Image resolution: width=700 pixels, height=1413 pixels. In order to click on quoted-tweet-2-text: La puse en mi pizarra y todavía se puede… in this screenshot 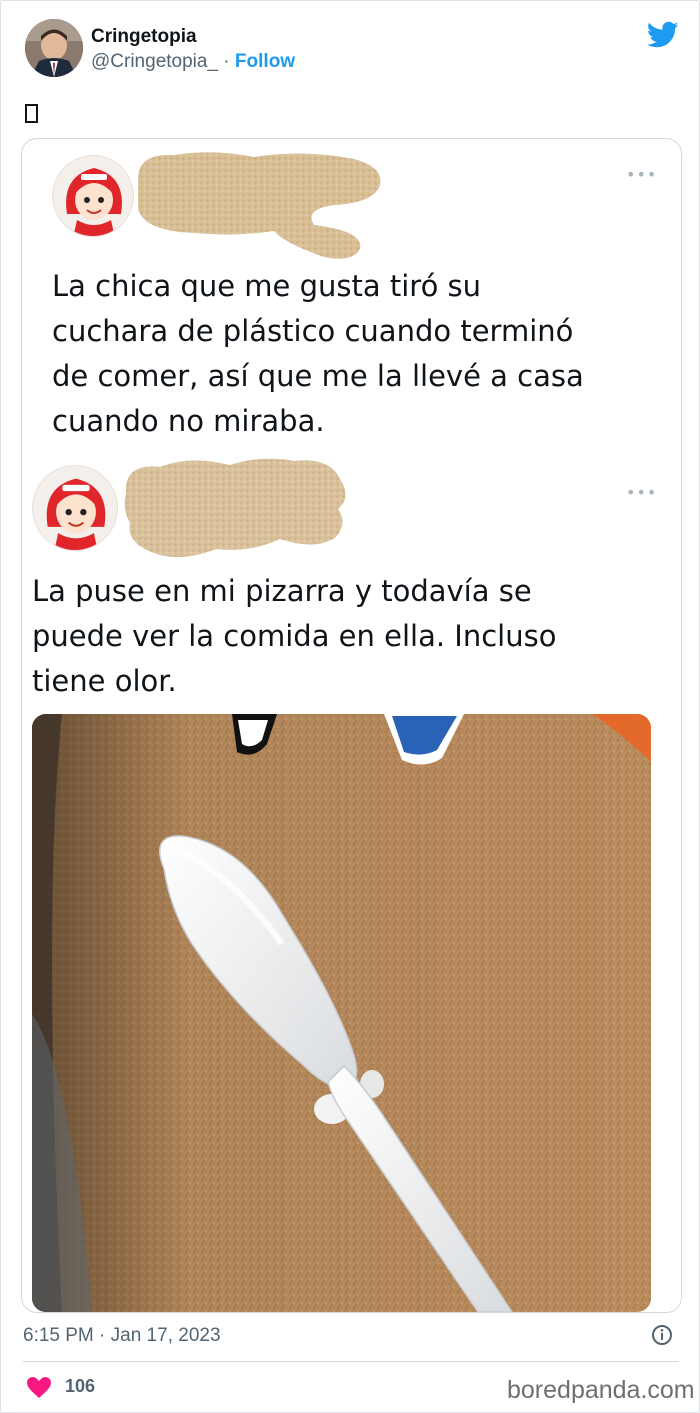, I will do `click(294, 636)`.